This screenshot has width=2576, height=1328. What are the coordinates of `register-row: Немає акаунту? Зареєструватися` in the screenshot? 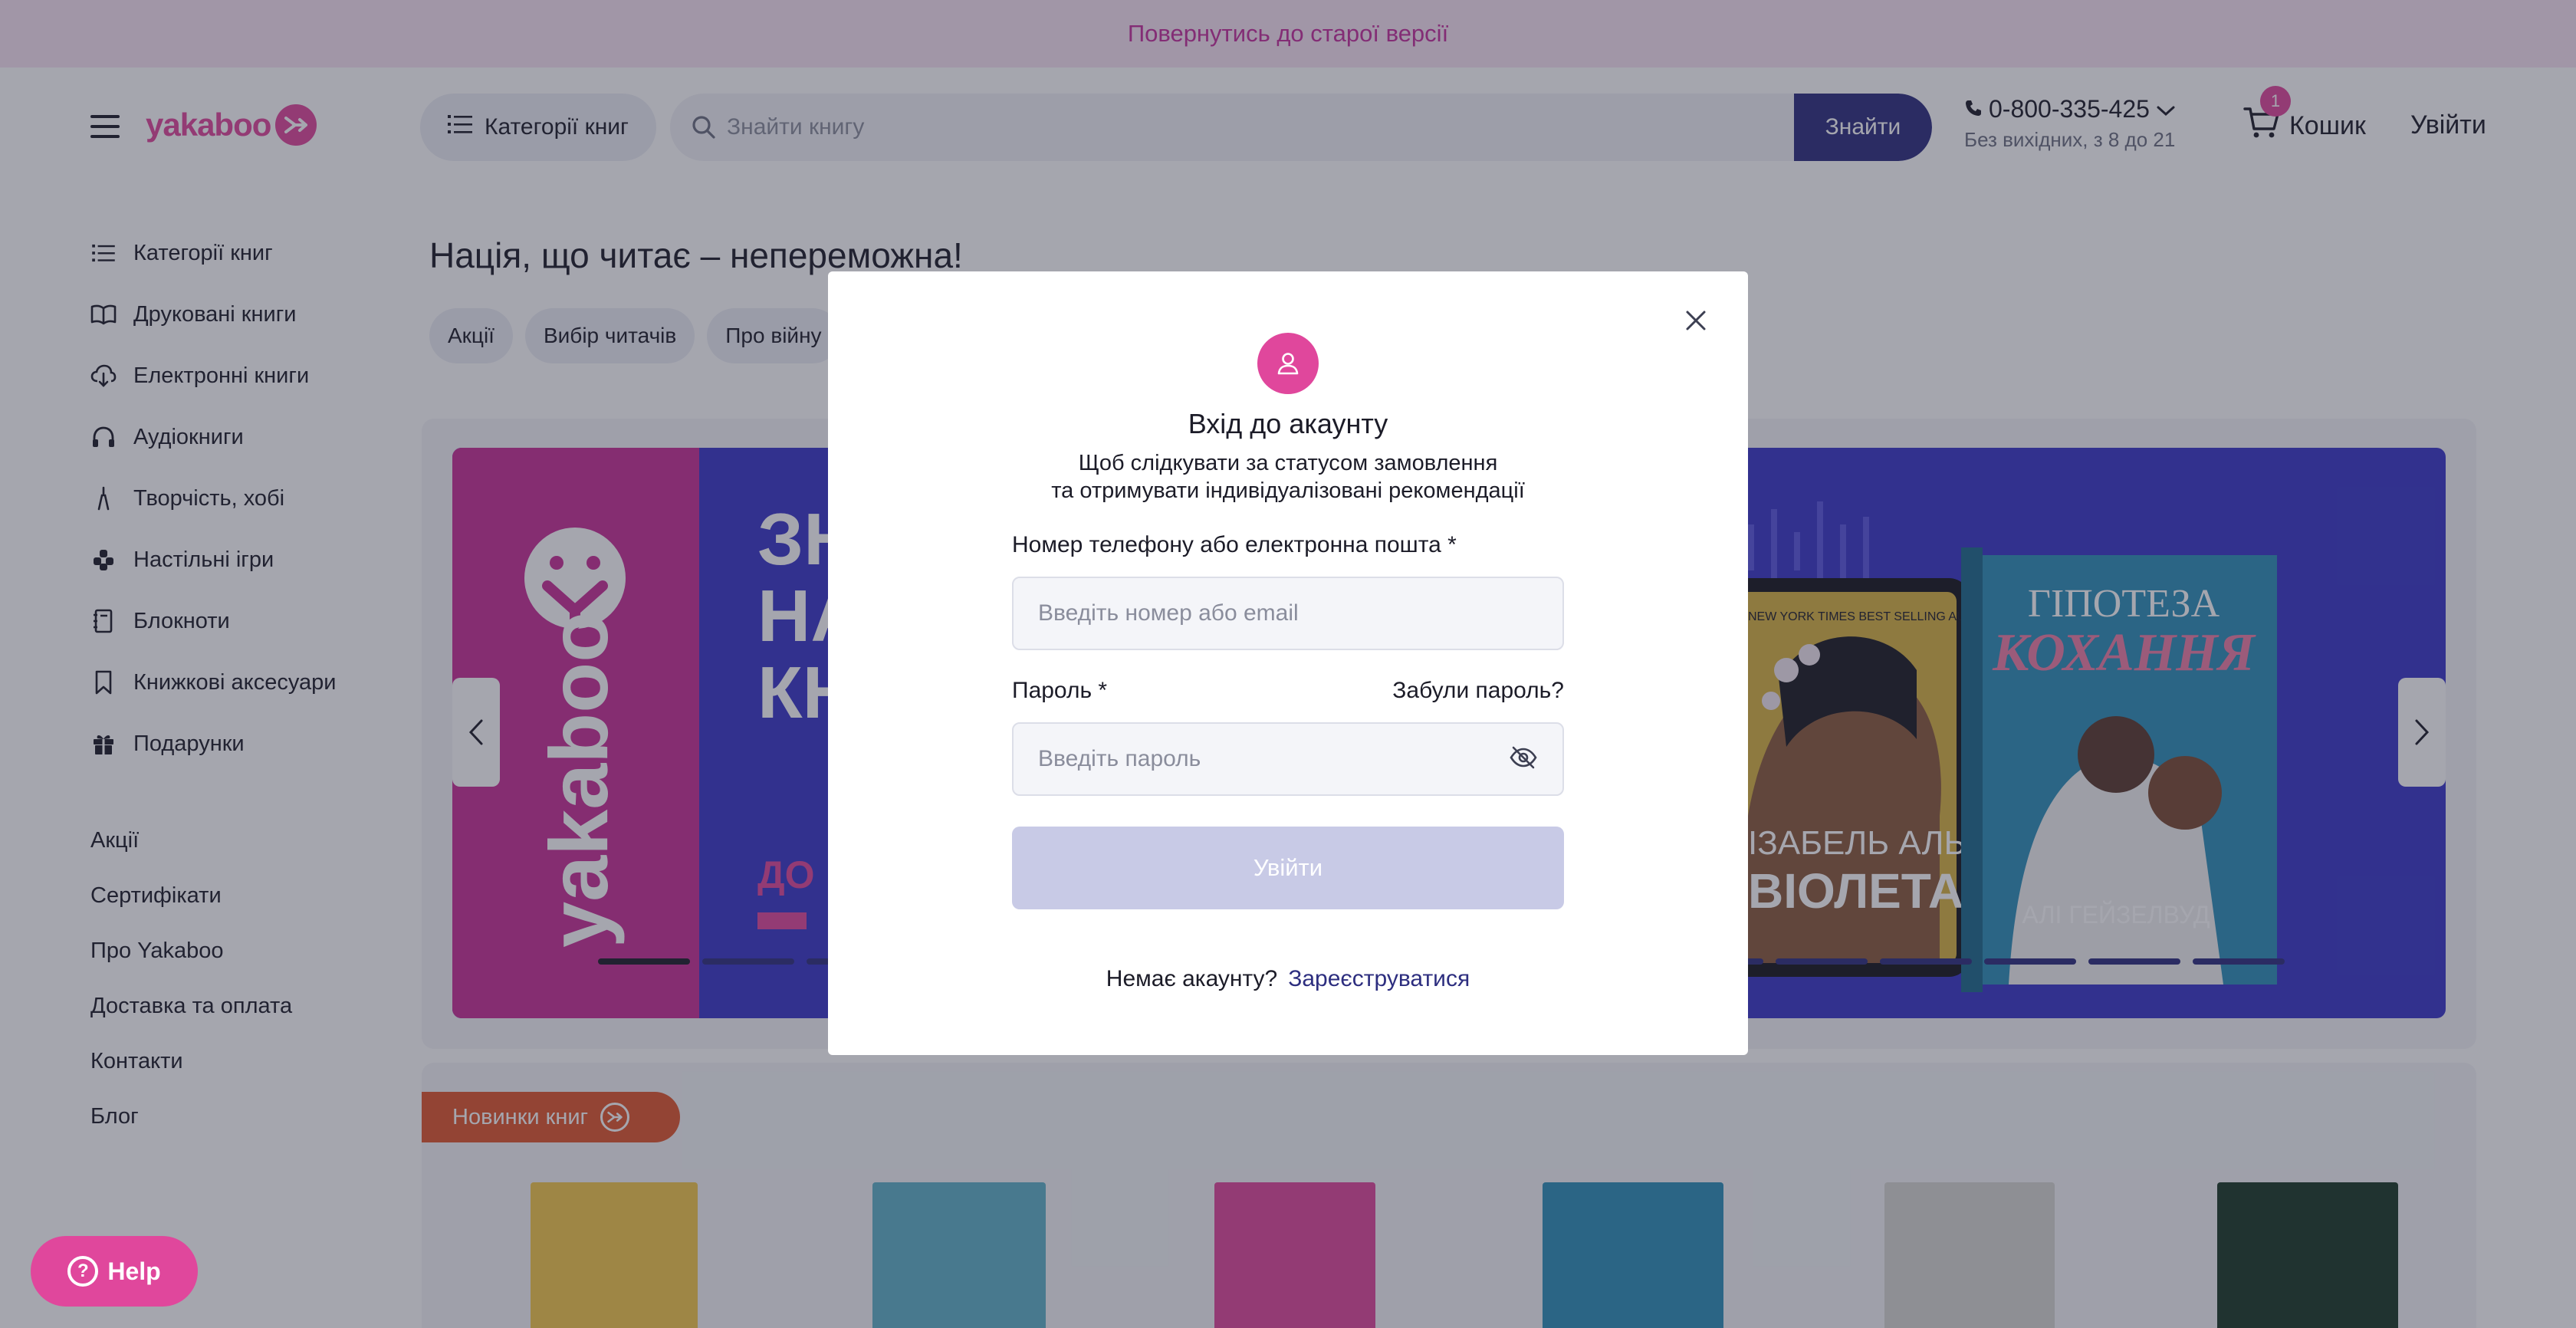 It's located at (1288, 979).